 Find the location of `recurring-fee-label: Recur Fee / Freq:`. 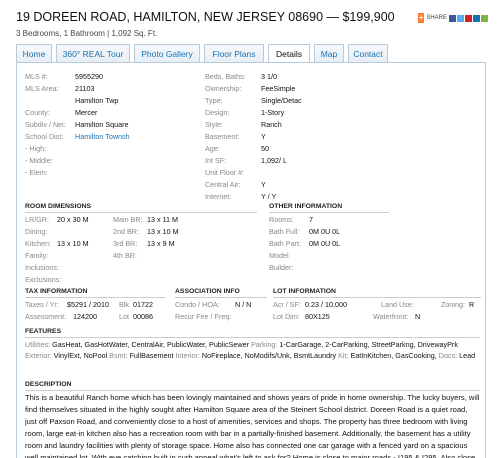

recurring-fee-label: Recur Fee / Freq: is located at coordinates (203, 316).